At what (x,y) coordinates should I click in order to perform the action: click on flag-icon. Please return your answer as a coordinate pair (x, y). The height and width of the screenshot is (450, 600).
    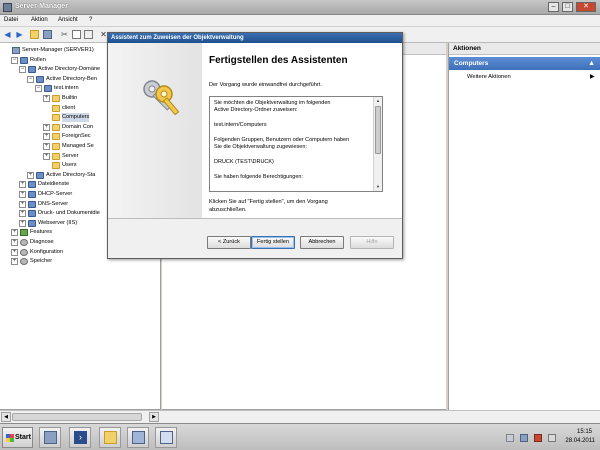
    Looking at the image, I should click on (510, 438).